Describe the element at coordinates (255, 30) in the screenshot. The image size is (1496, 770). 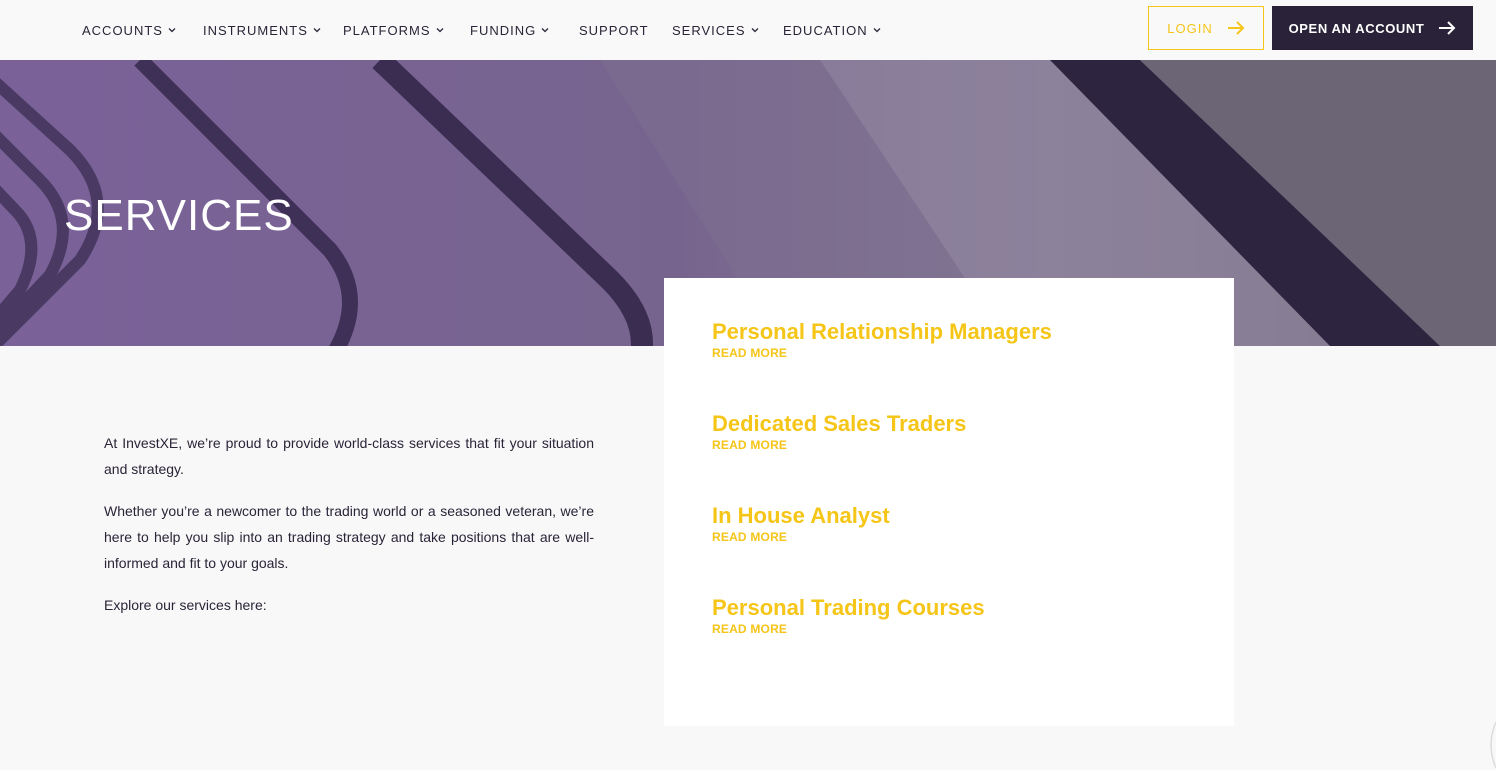
I see `nav-item-label: INSTRUMENTS` at that location.